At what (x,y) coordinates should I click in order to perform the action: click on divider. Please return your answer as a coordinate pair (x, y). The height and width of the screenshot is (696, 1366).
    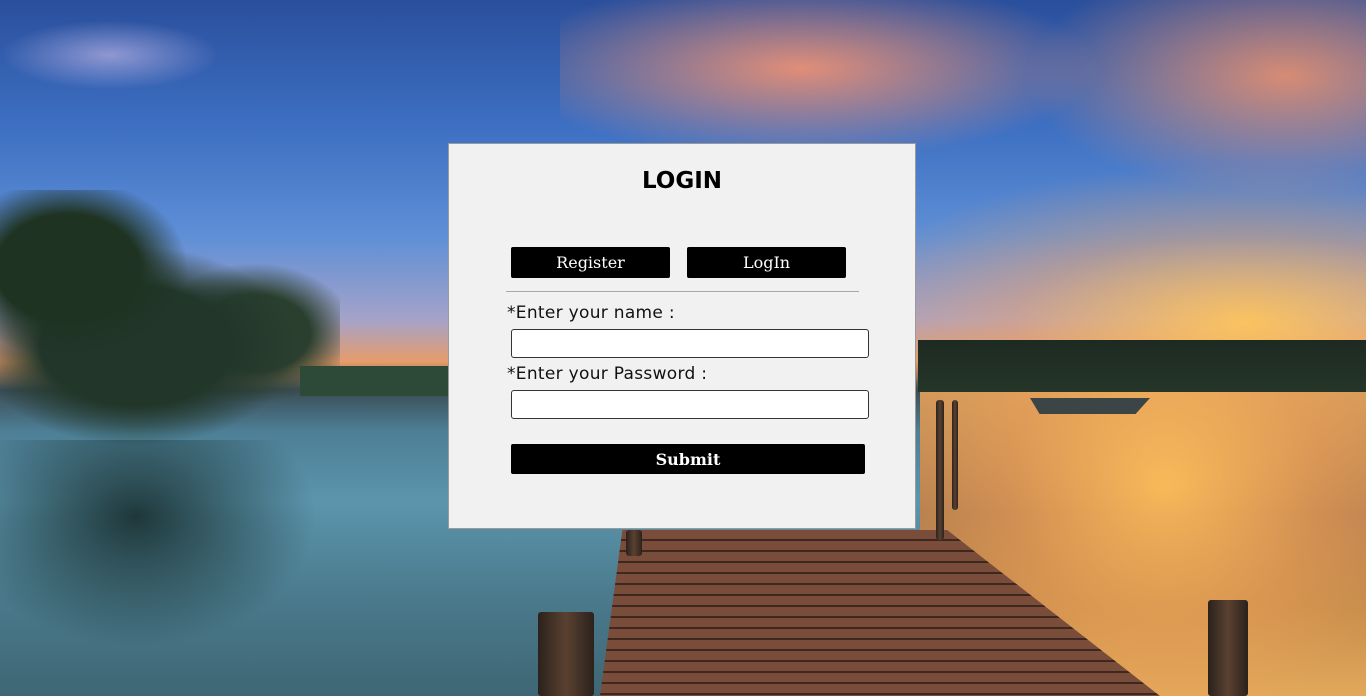
    Looking at the image, I should click on (682, 291).